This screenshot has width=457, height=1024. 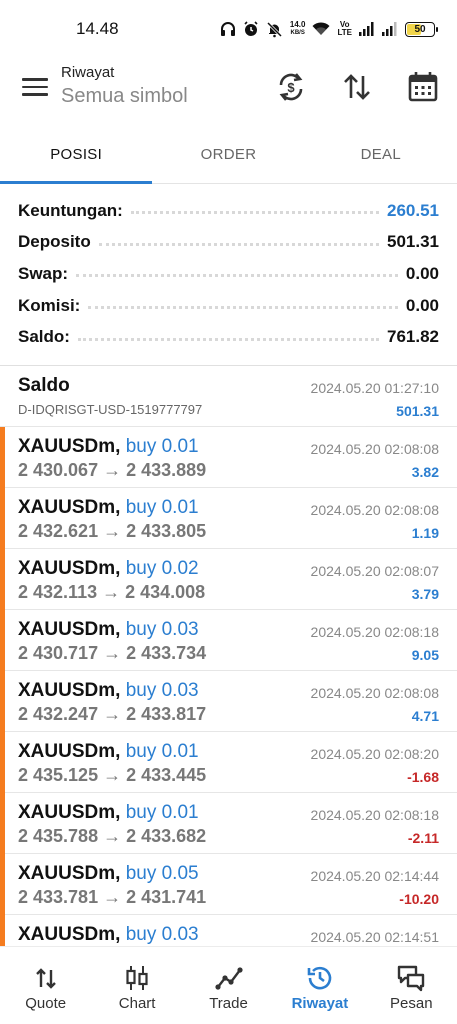 I want to click on deal-profit: 3.79, so click(x=425, y=594).